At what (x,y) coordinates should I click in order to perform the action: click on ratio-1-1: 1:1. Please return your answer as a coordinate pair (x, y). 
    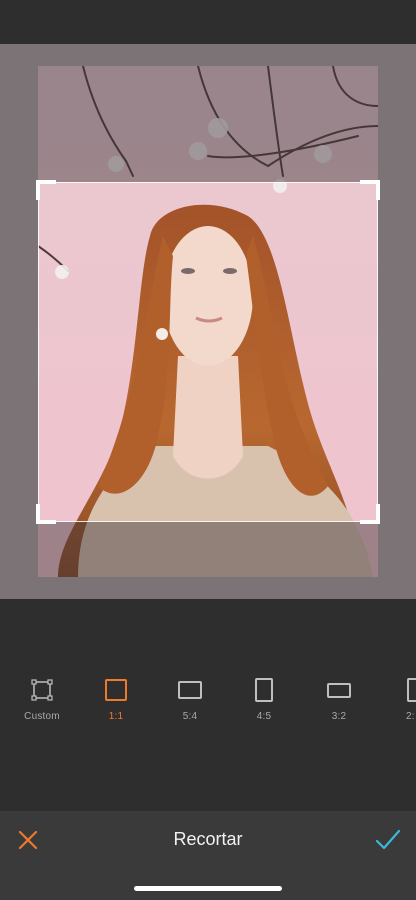
    Looking at the image, I should click on (116, 704).